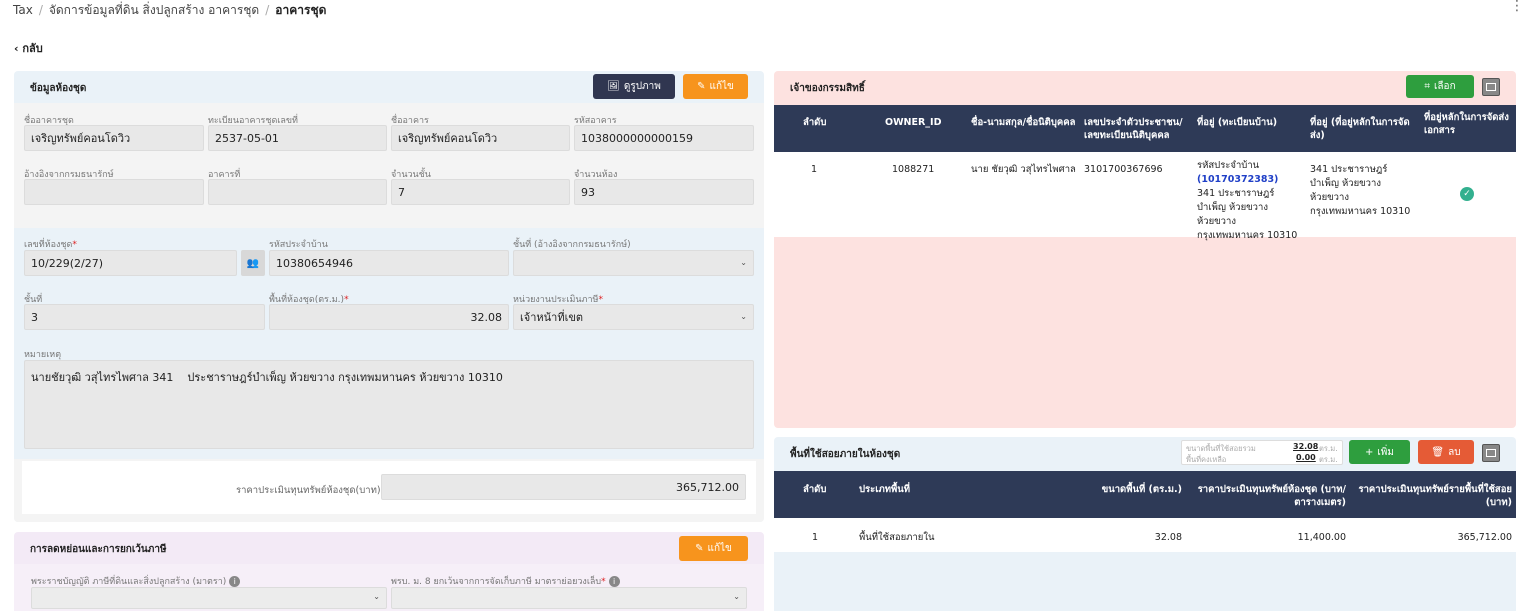 This screenshot has width=1532, height=611. What do you see at coordinates (114, 138) in the screenshot?
I see `building-name-field: เจริญทรัพย์คอนโดวิว` at bounding box center [114, 138].